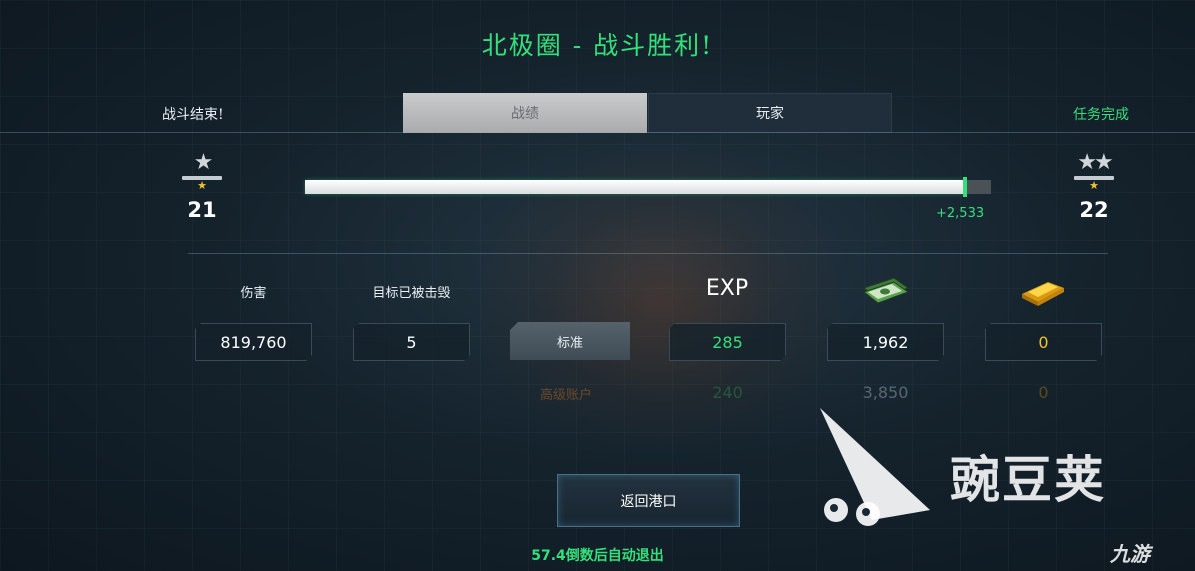  I want to click on watermark-subtext: 九游, so click(1130, 554).